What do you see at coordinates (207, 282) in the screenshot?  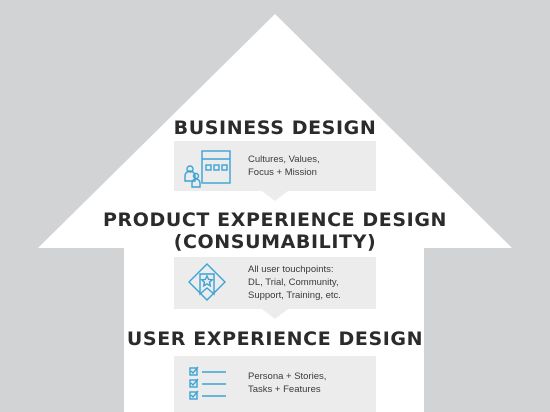 I see `badge-star-icon` at bounding box center [207, 282].